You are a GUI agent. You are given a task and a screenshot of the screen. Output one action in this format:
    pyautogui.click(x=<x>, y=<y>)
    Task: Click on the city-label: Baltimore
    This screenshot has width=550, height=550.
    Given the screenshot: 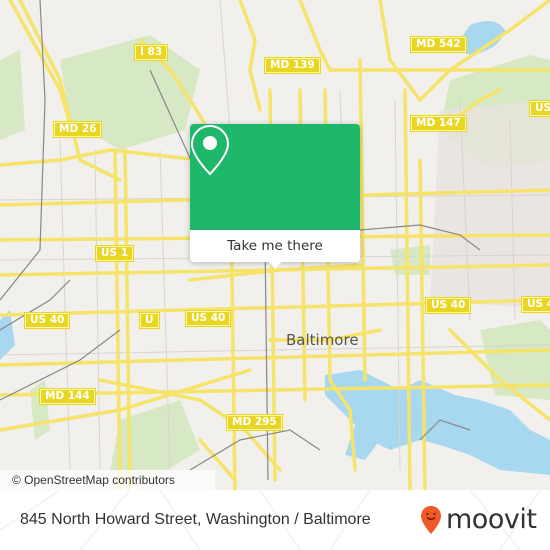 What is the action you would take?
    pyautogui.click(x=322, y=340)
    